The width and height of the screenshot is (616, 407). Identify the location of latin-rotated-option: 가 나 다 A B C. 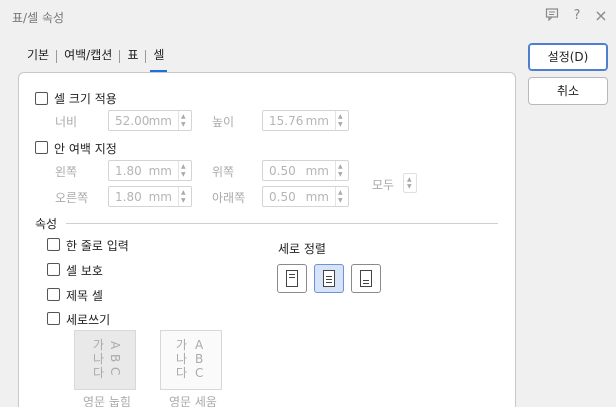
(105, 360).